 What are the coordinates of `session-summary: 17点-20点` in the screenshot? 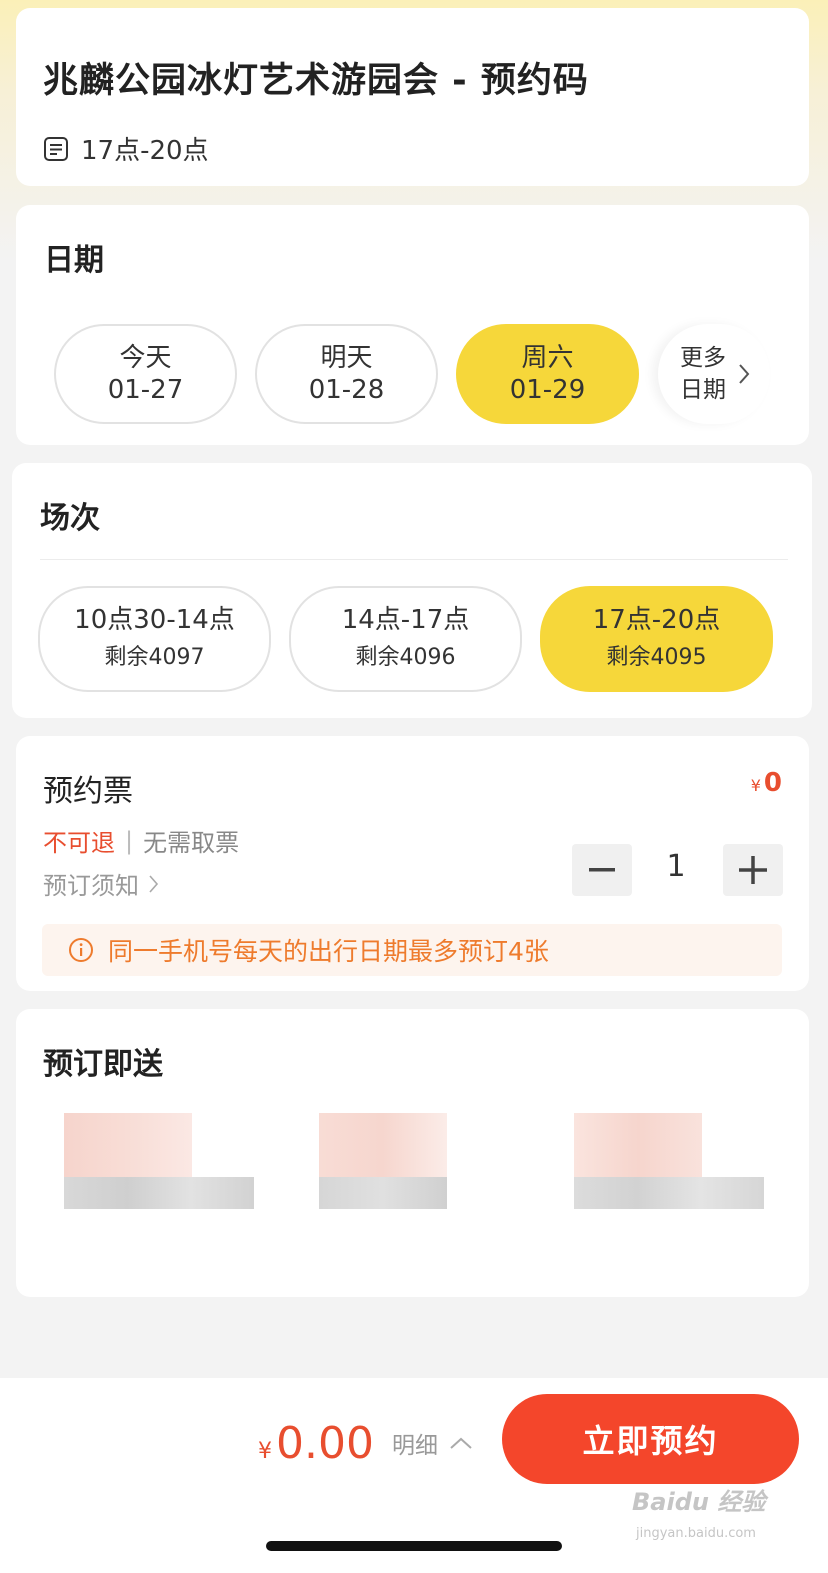 It's located at (126, 148).